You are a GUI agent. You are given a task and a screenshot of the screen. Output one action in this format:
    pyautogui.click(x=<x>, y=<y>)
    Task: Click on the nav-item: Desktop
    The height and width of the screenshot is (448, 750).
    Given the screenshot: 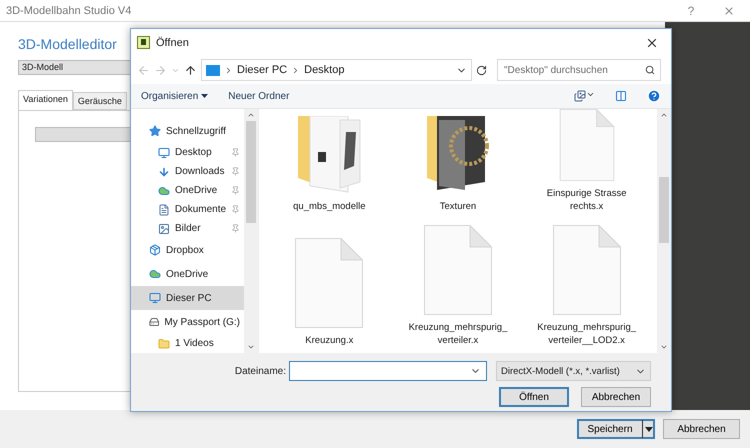 What is the action you would take?
    pyautogui.click(x=187, y=152)
    